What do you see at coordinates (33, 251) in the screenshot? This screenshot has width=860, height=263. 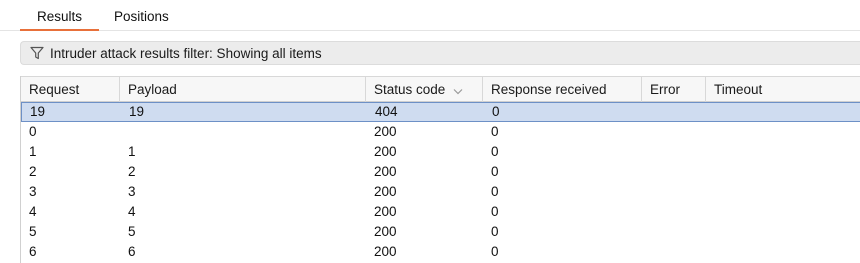 I see `request-cell: 6` at bounding box center [33, 251].